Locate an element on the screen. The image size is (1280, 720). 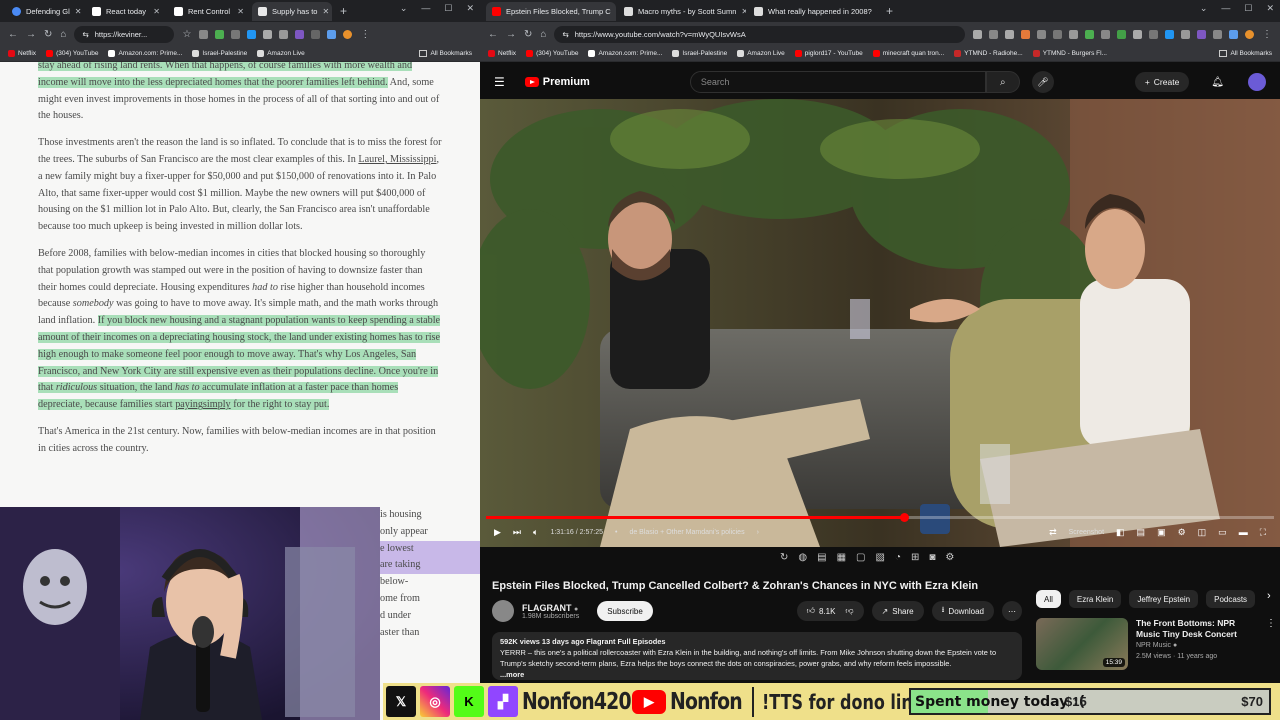
payingsimply-link: payingsimply is located at coordinates (202, 404).